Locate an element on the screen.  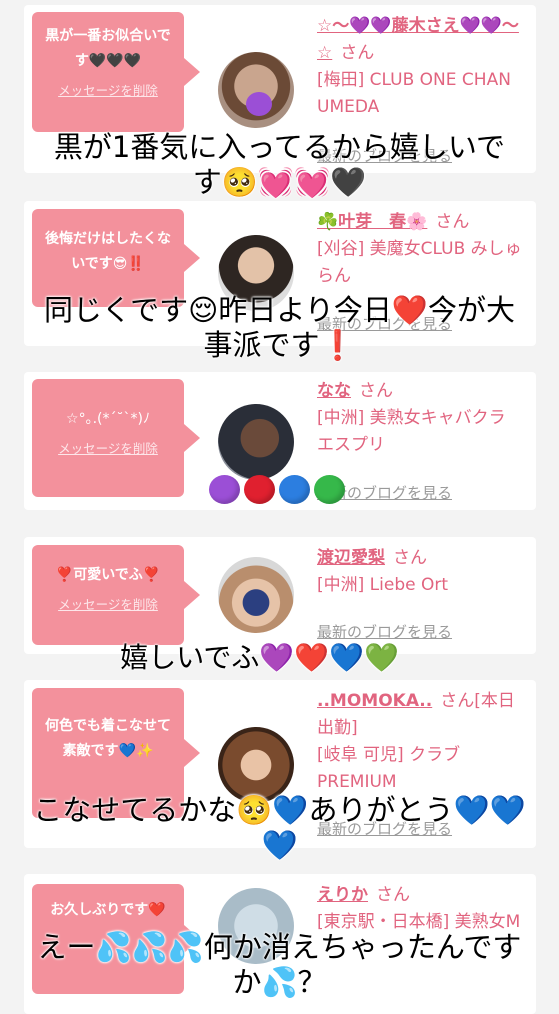
caption-line: 事派です❗️ is located at coordinates (279, 345).